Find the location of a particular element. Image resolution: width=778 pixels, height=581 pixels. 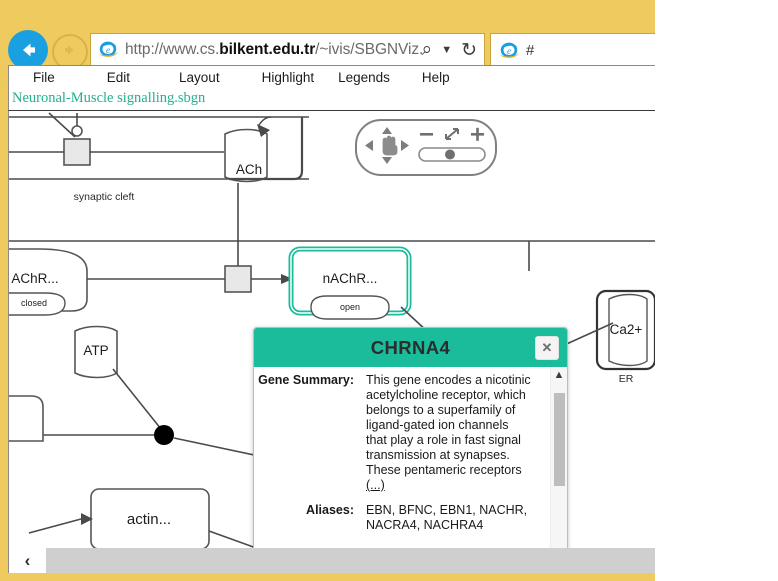

menu-item-edit: Edit is located at coordinates (118, 77).